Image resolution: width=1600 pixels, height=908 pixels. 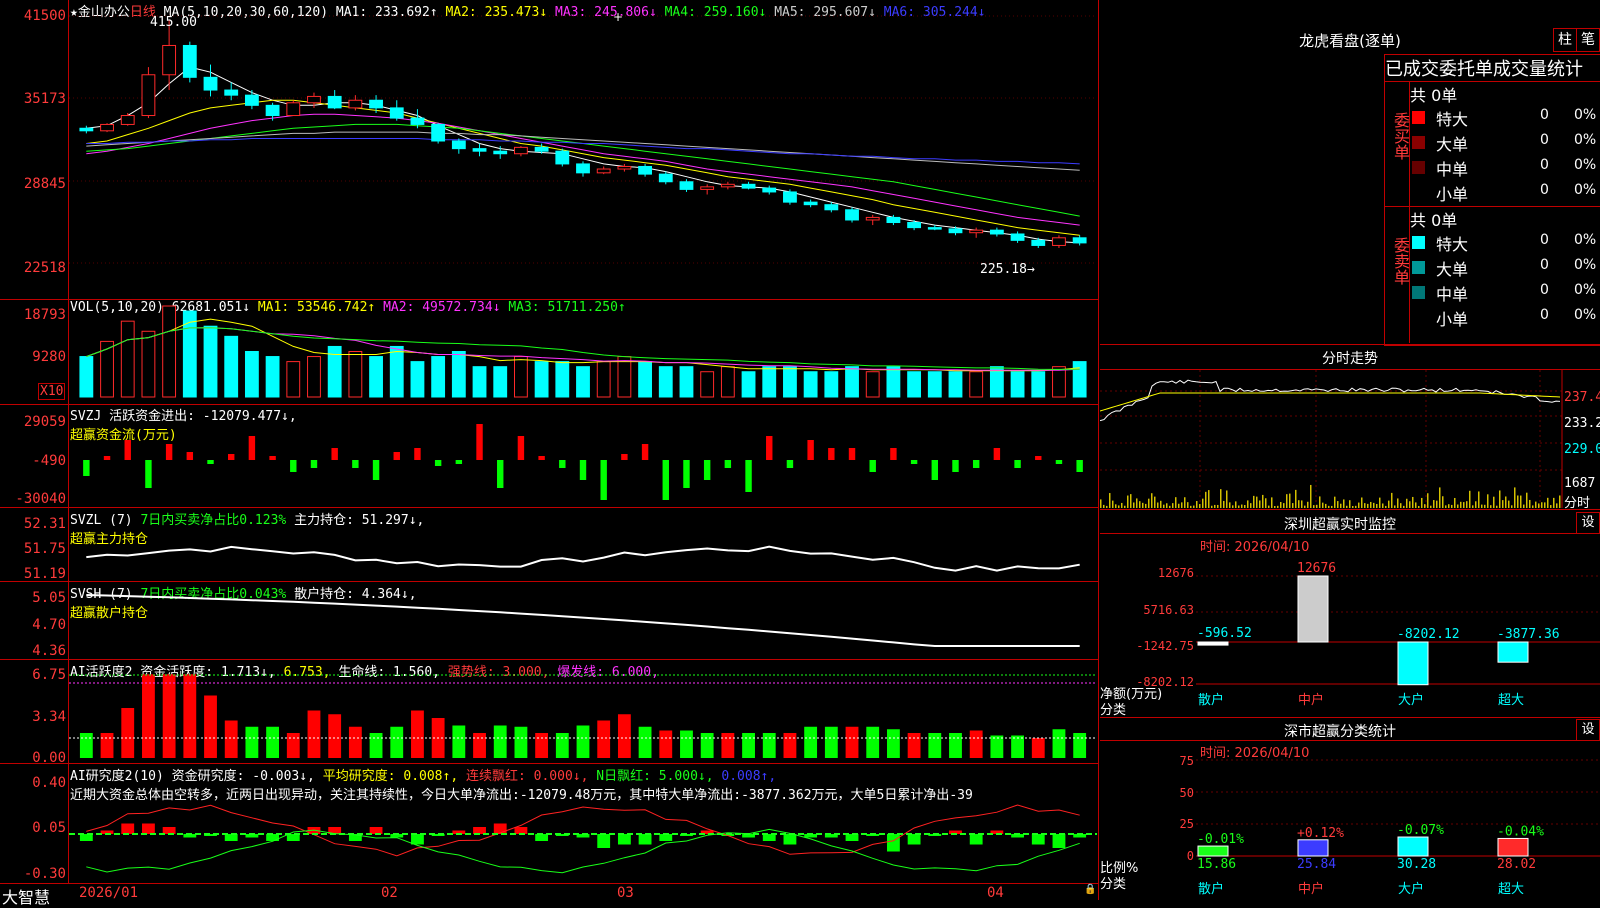 What do you see at coordinates (583, 830) in the screenshot?
I see `research-line-red` at bounding box center [583, 830].